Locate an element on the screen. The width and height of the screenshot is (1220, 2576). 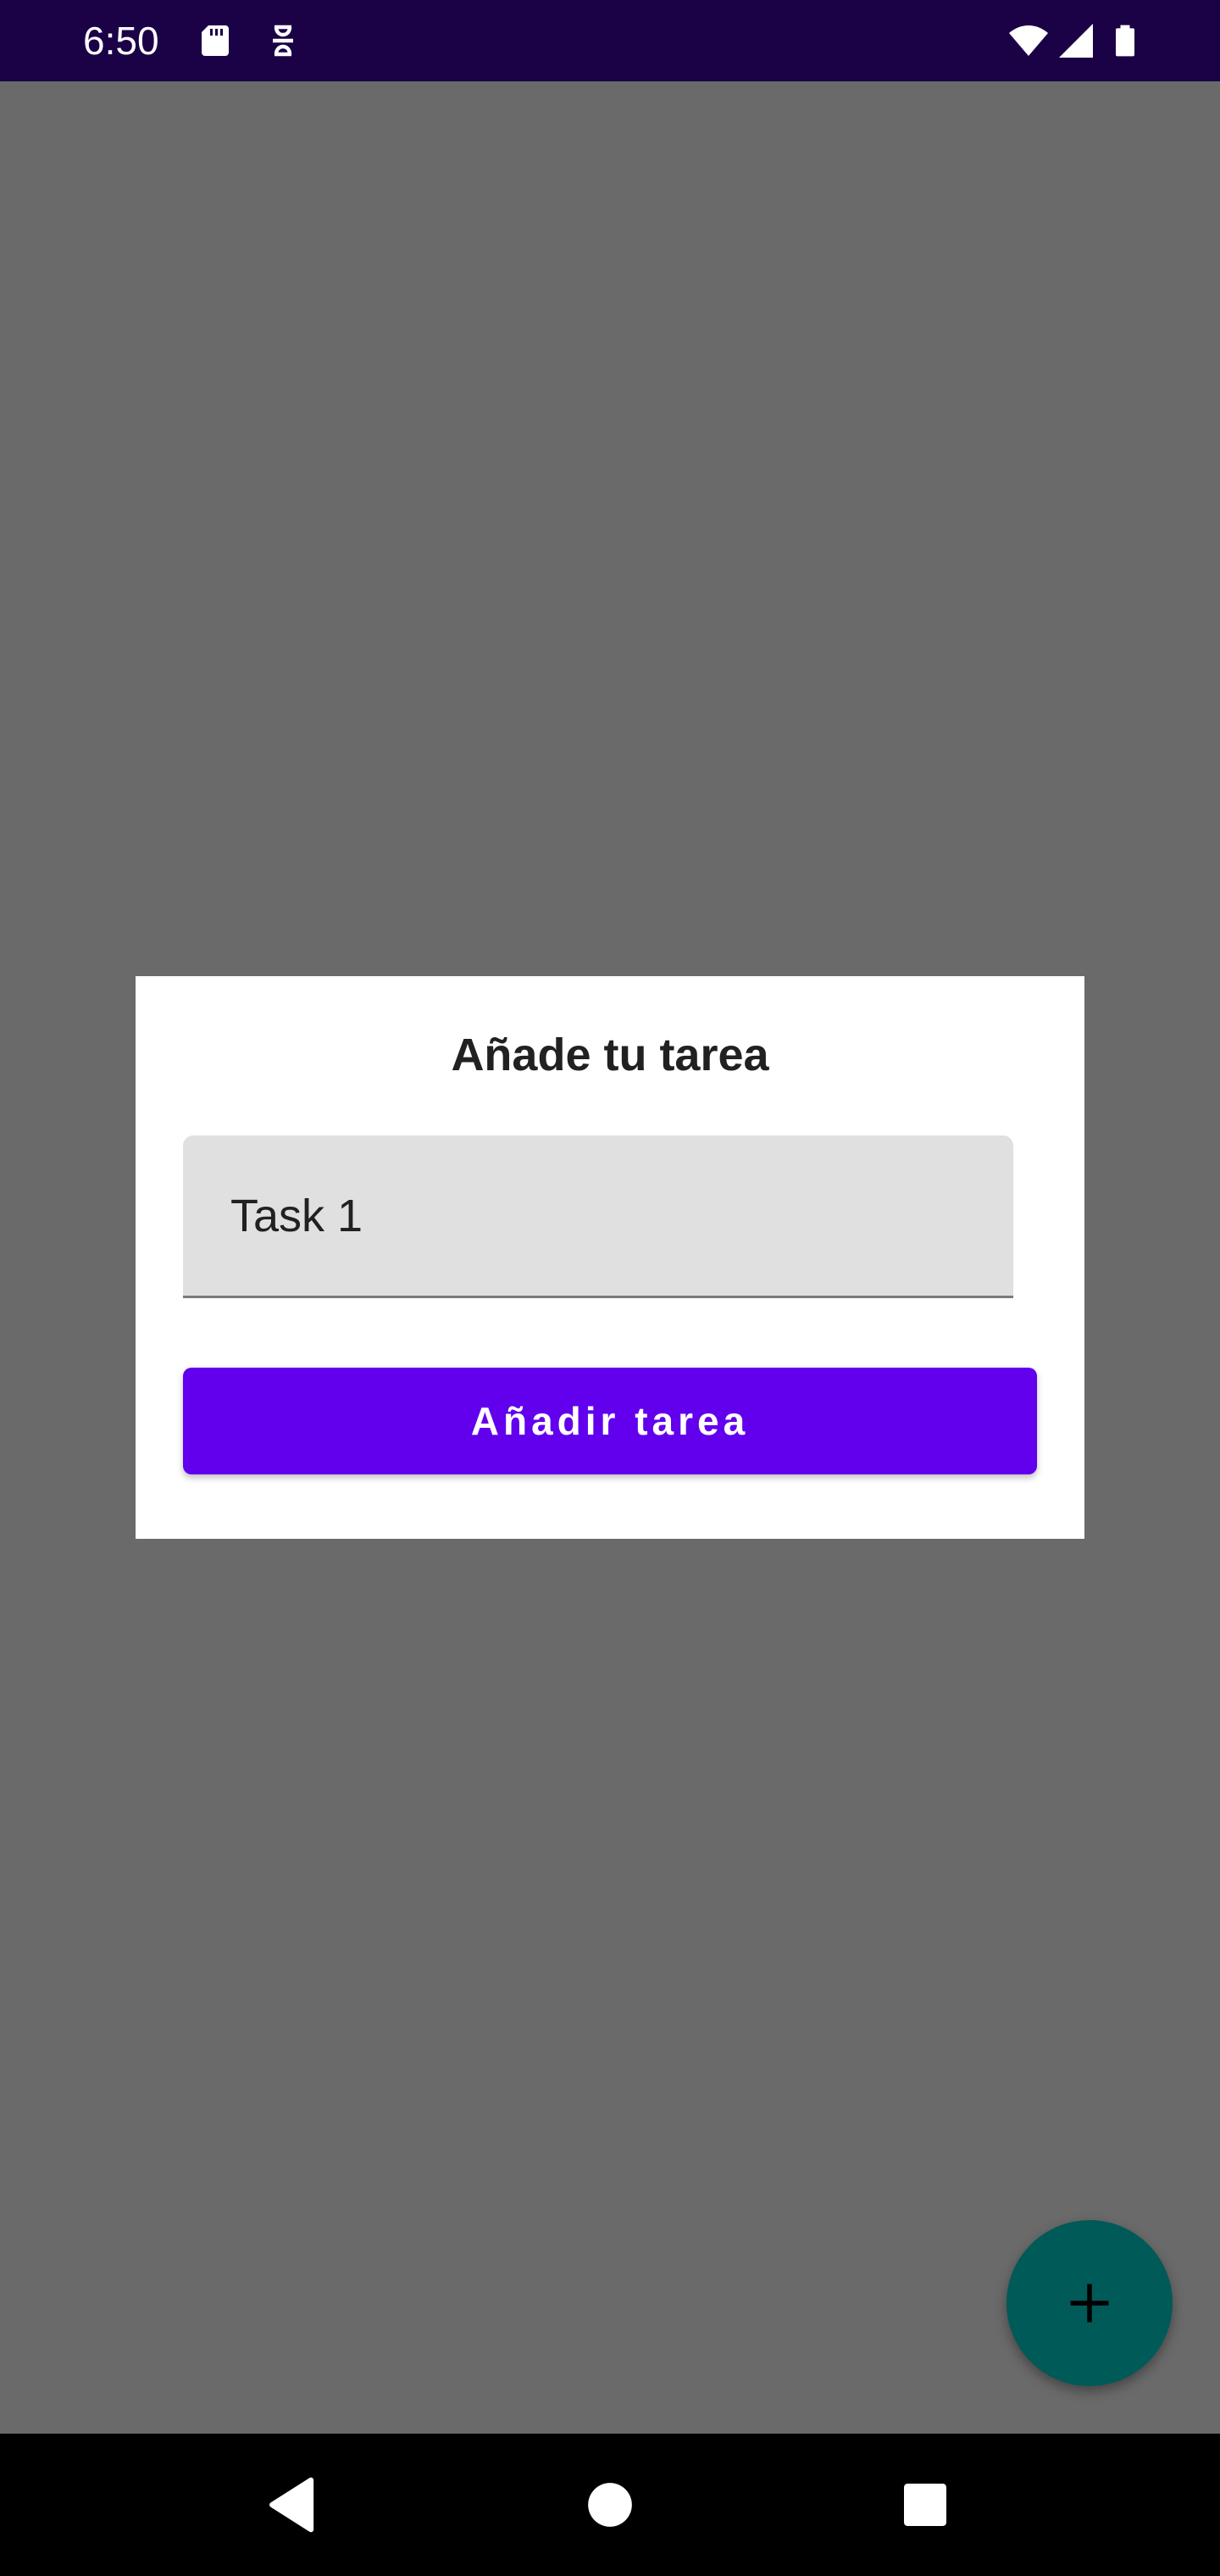
home-icon is located at coordinates (610, 2505).